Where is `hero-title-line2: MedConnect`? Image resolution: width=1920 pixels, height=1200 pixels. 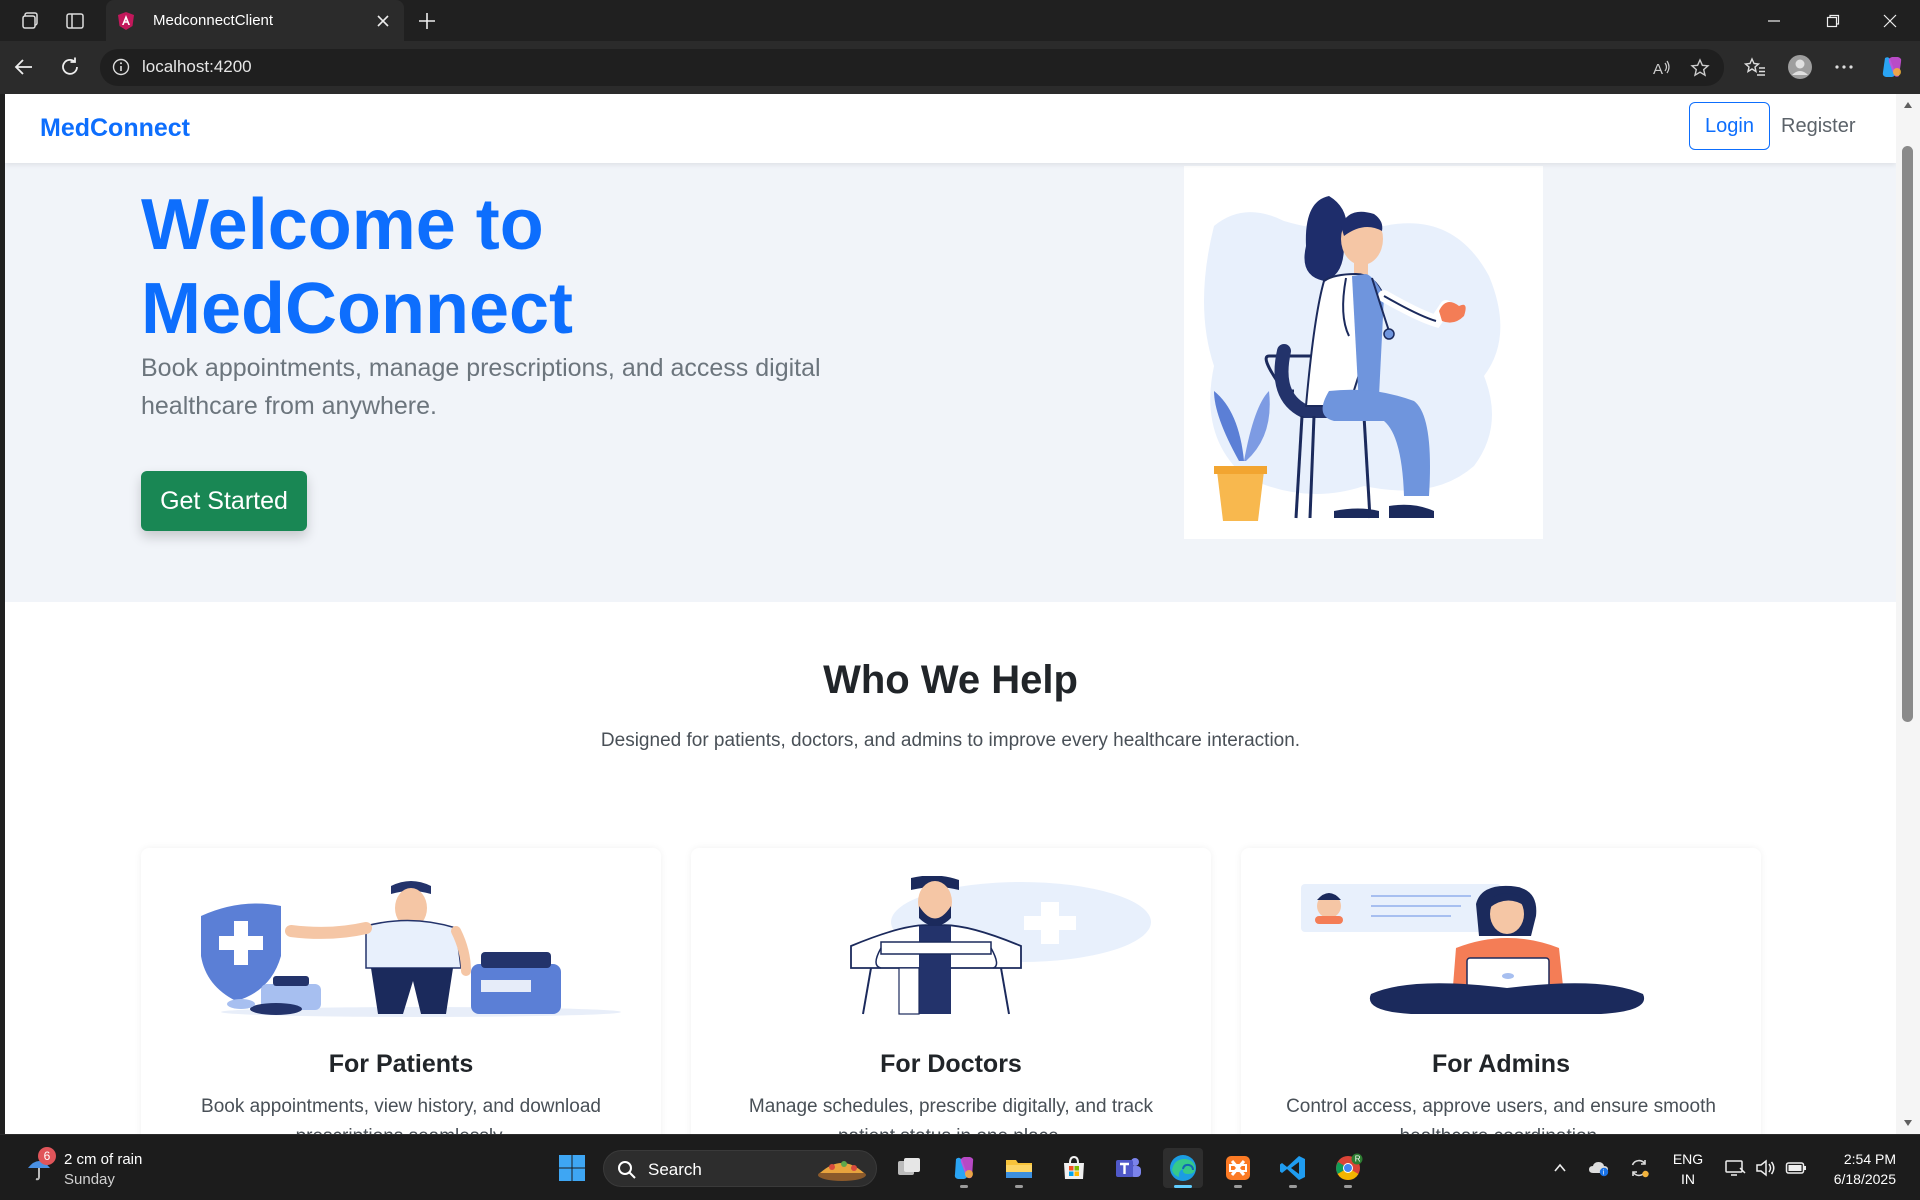 hero-title-line2: MedConnect is located at coordinates (357, 309).